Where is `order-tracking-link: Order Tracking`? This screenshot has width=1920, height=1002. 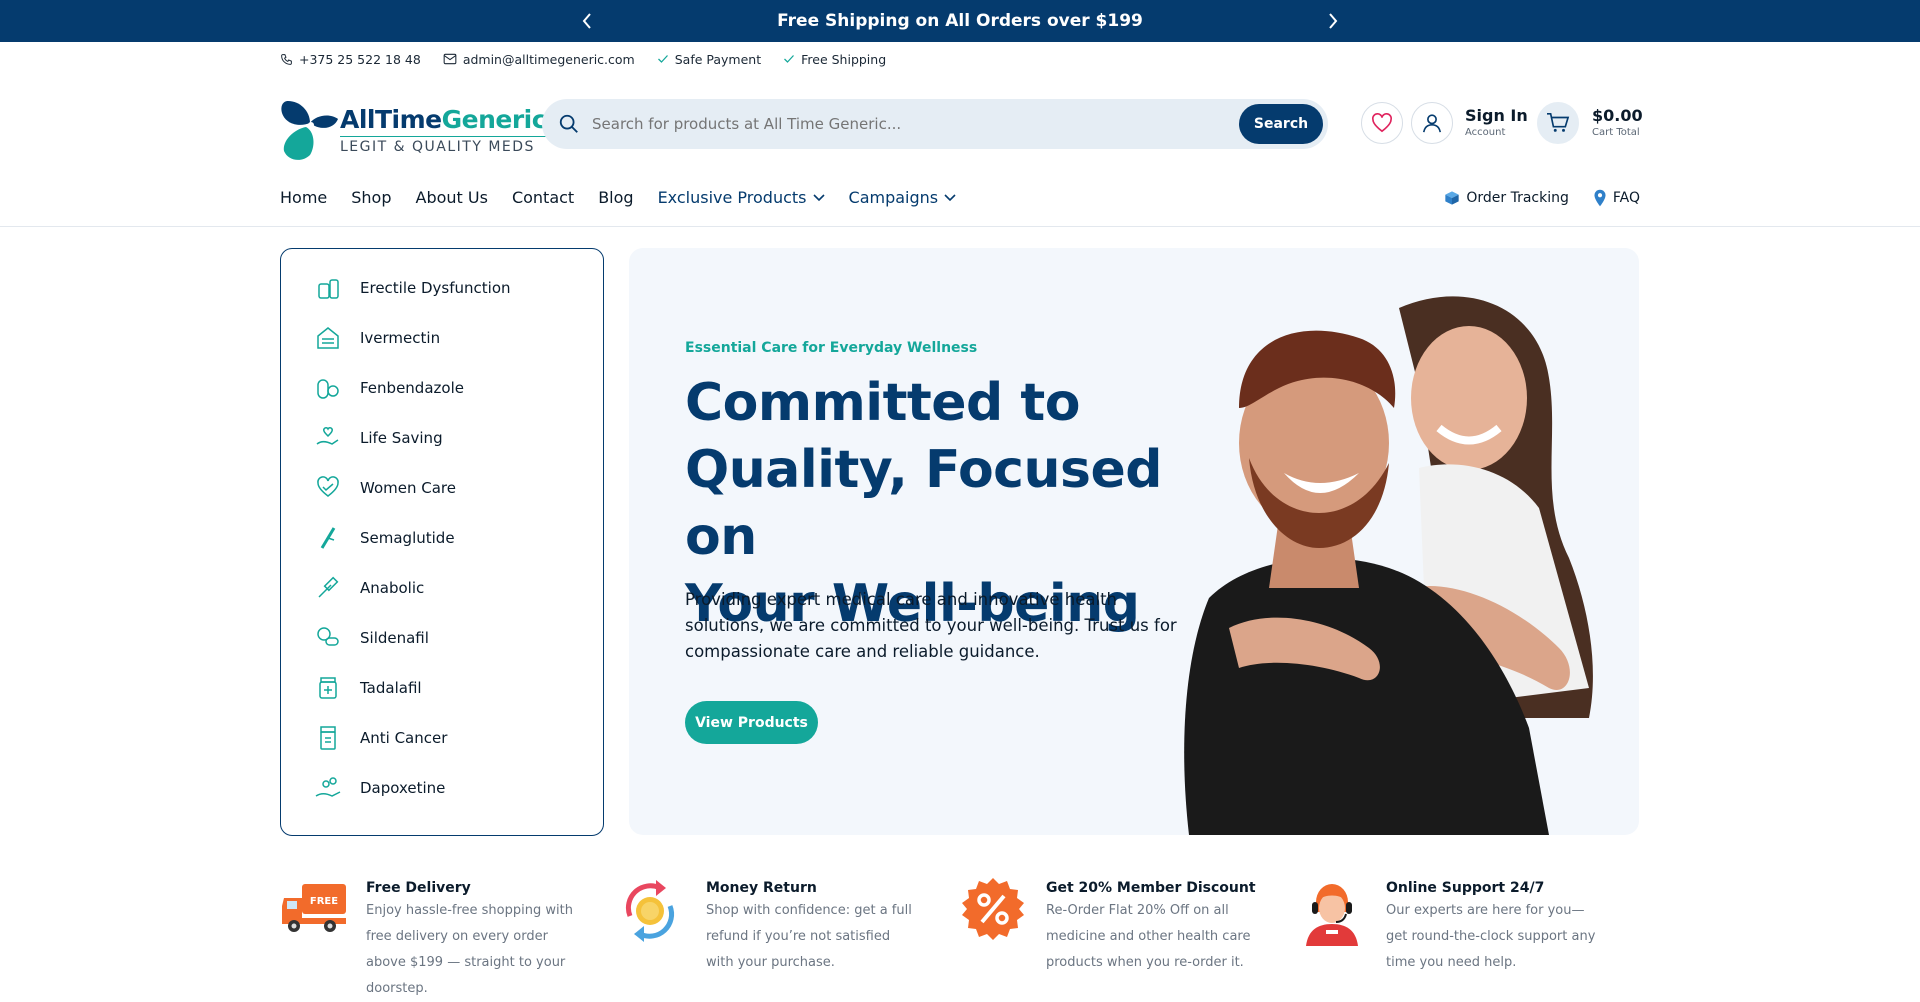
order-tracking-link: Order Tracking is located at coordinates (1506, 198).